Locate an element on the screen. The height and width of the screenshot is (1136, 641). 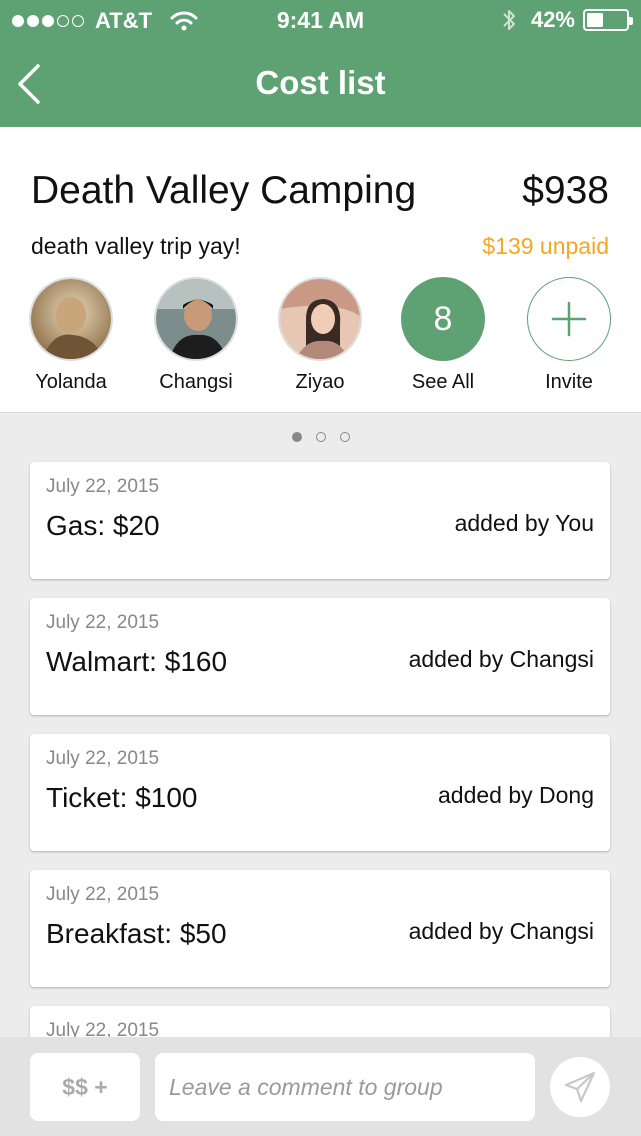
status-right: 42% is located at coordinates (567, 20).